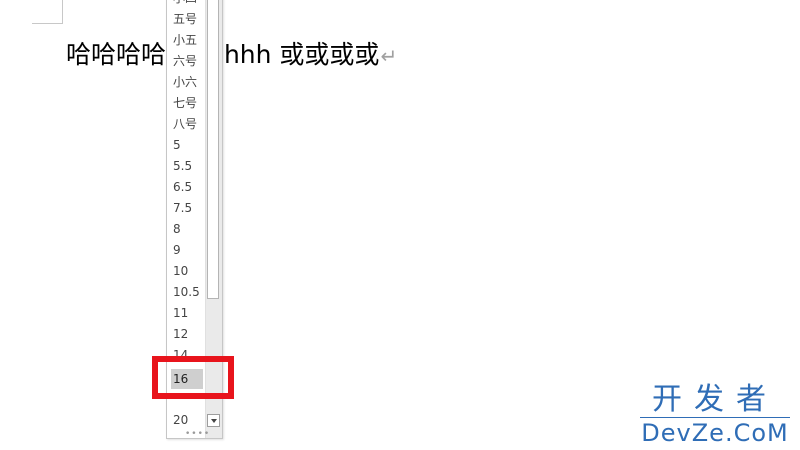 This screenshot has width=800, height=450. I want to click on font-size-option: 10, so click(187, 271).